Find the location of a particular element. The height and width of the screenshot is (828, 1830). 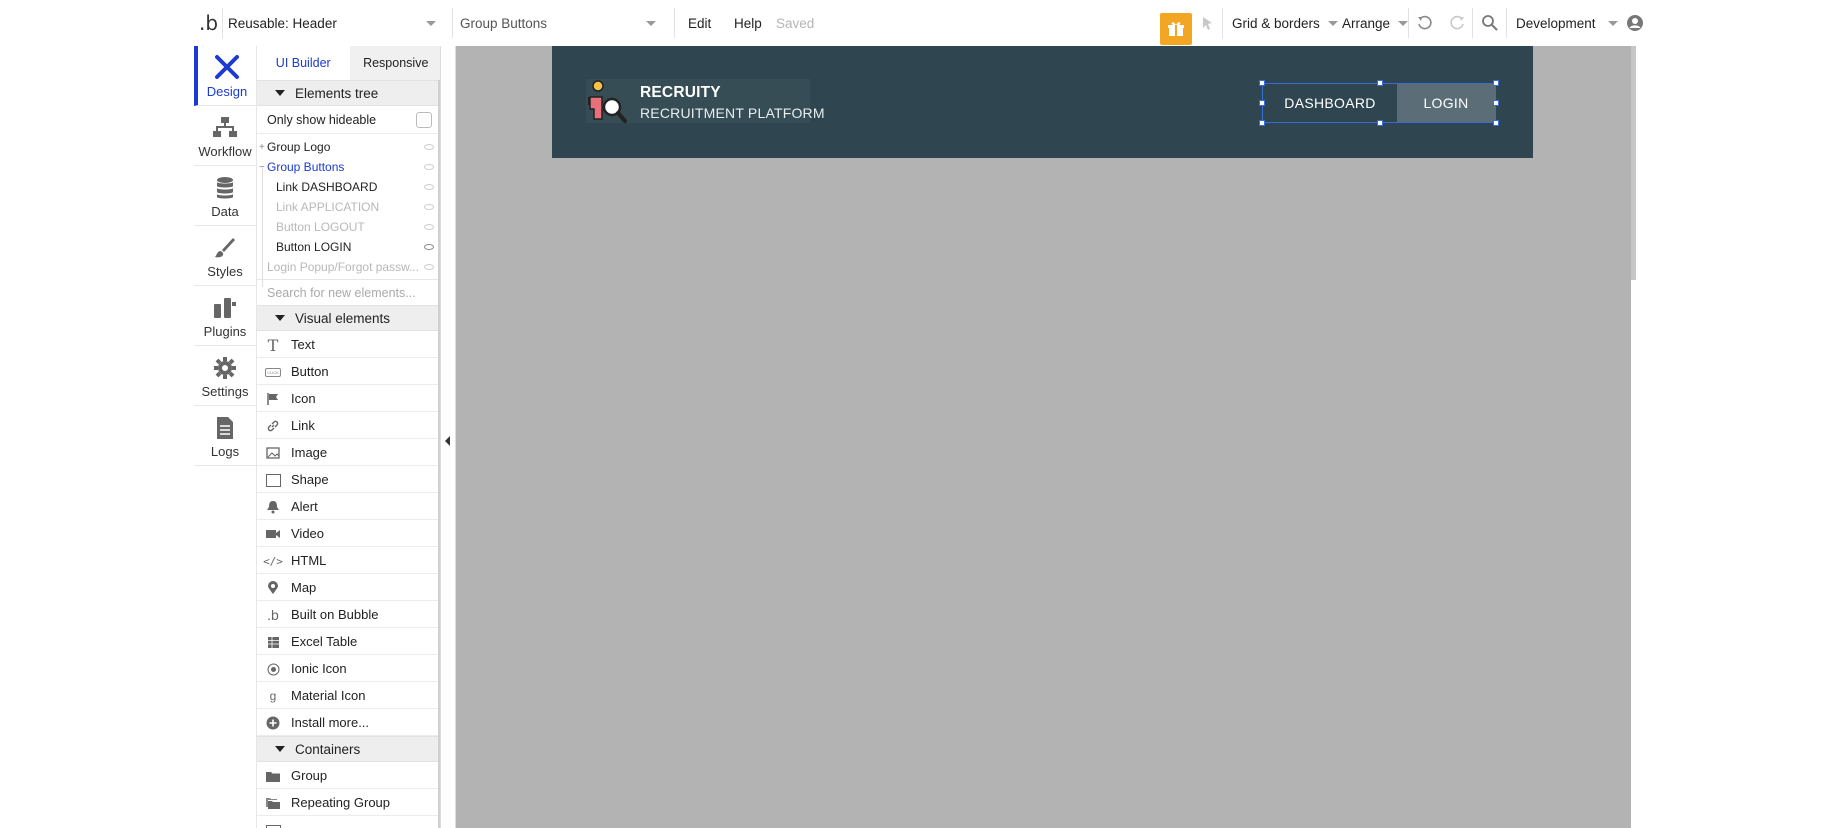

visual-item-image: Image is located at coordinates (348, 452).